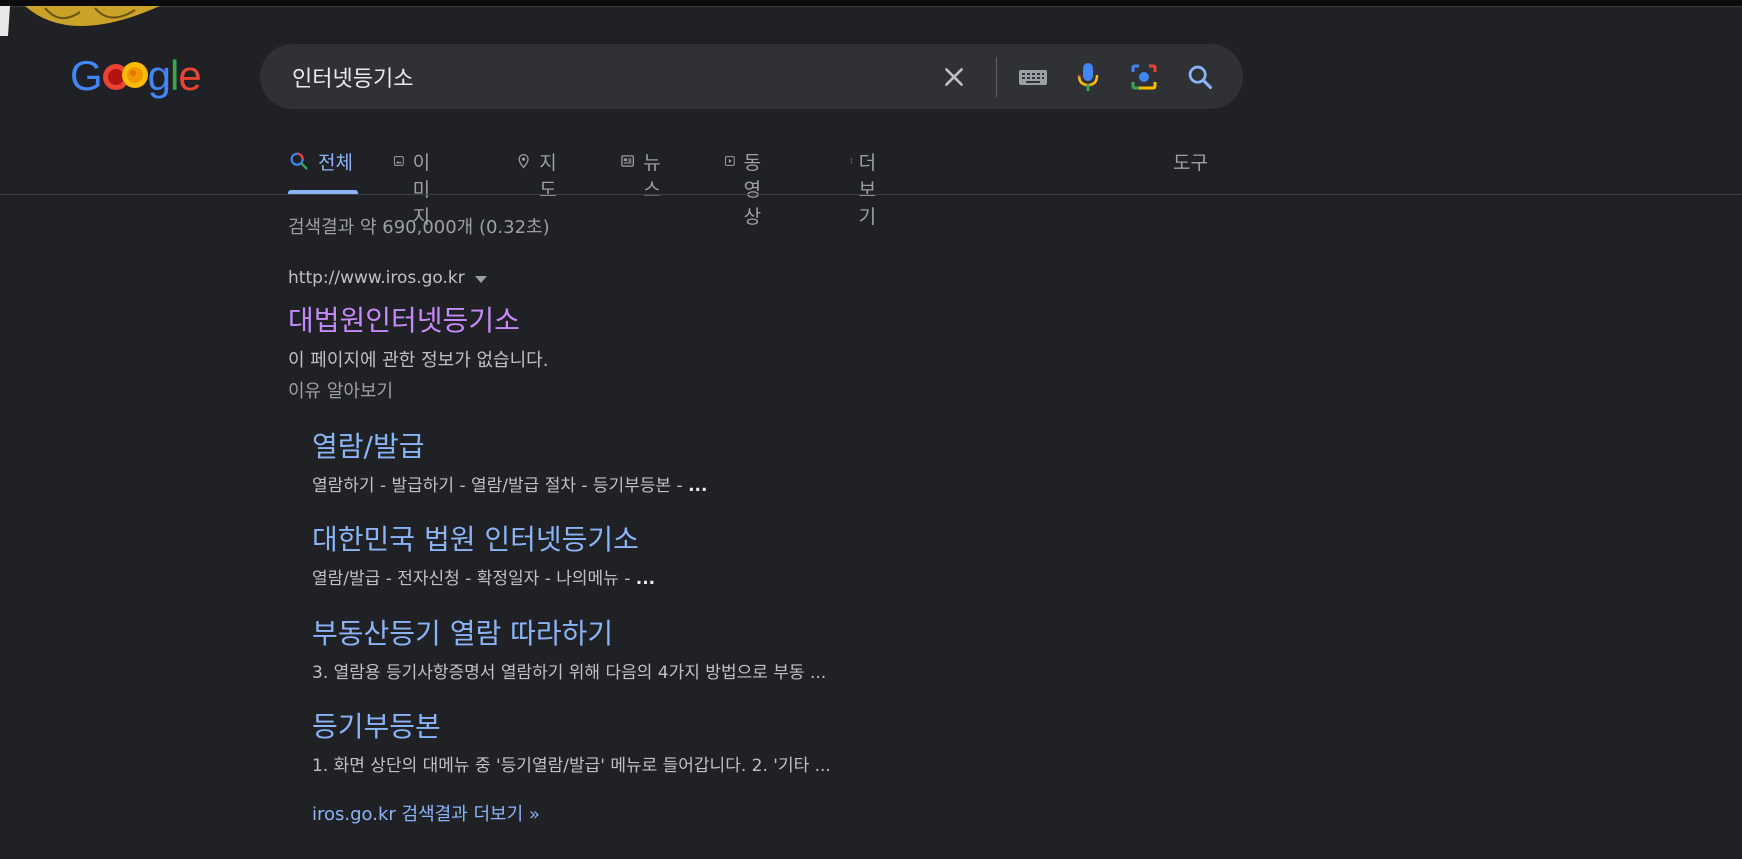 The image size is (1742, 859). I want to click on map-pin-icon, so click(523, 161).